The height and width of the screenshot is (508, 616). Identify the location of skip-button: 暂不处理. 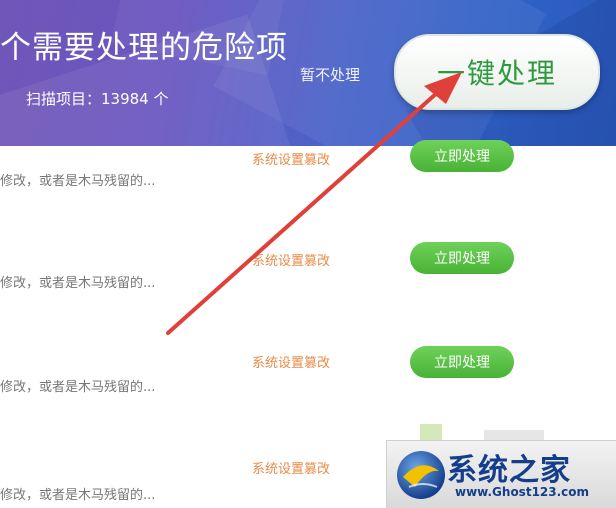
(330, 74).